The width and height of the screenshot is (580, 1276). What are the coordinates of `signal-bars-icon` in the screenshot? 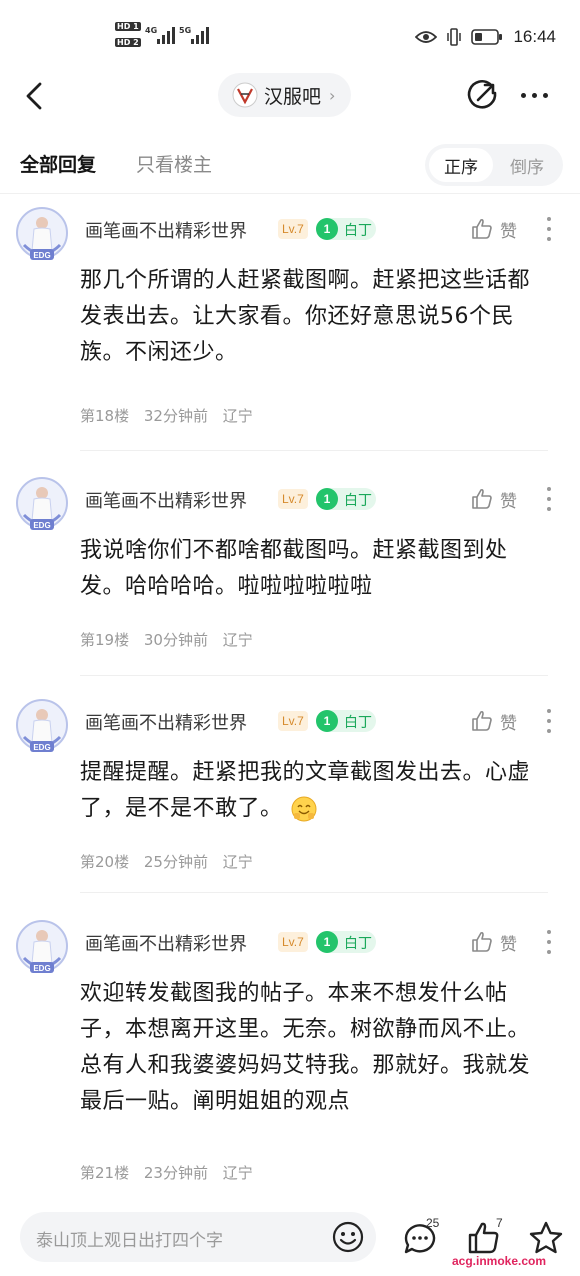 It's located at (166, 35).